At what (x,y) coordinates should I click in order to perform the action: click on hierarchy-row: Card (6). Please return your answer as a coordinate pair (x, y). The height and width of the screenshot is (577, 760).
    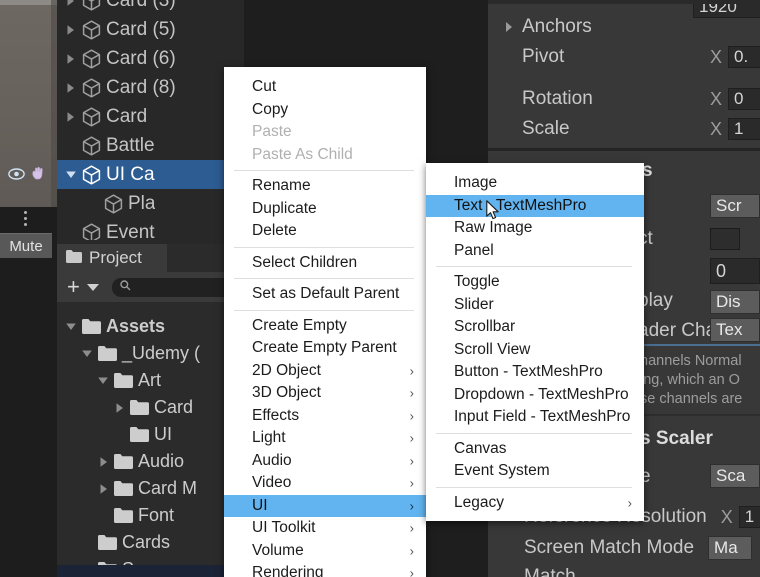
    Looking at the image, I should click on (150, 58).